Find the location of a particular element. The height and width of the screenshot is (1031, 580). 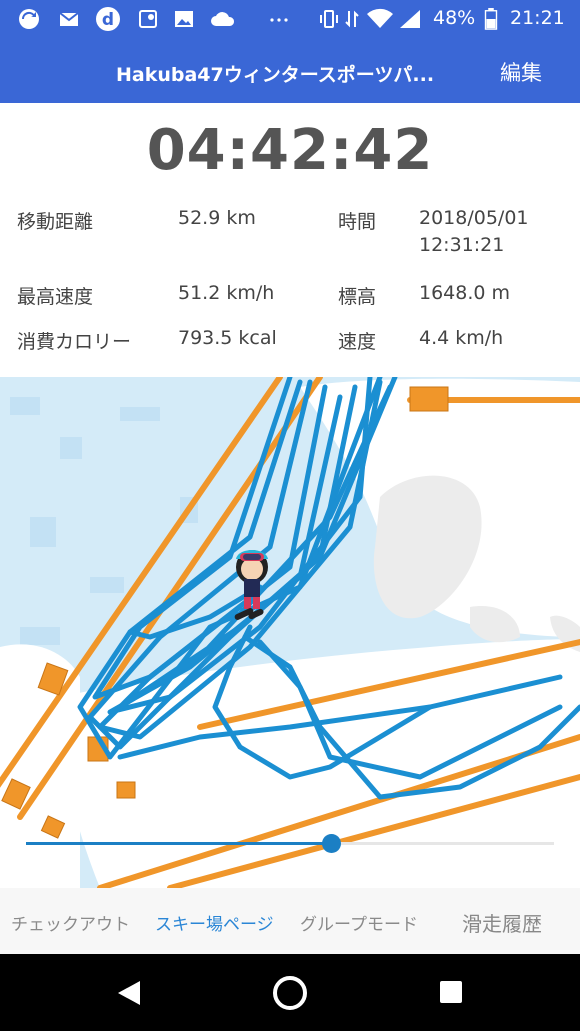

tab-group-mode: グループモード is located at coordinates (359, 922).